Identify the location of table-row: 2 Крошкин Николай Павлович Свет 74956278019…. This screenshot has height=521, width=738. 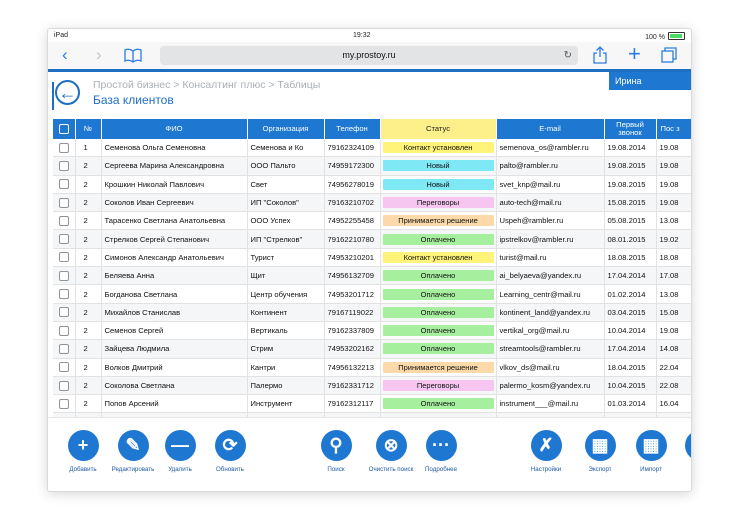
(372, 184).